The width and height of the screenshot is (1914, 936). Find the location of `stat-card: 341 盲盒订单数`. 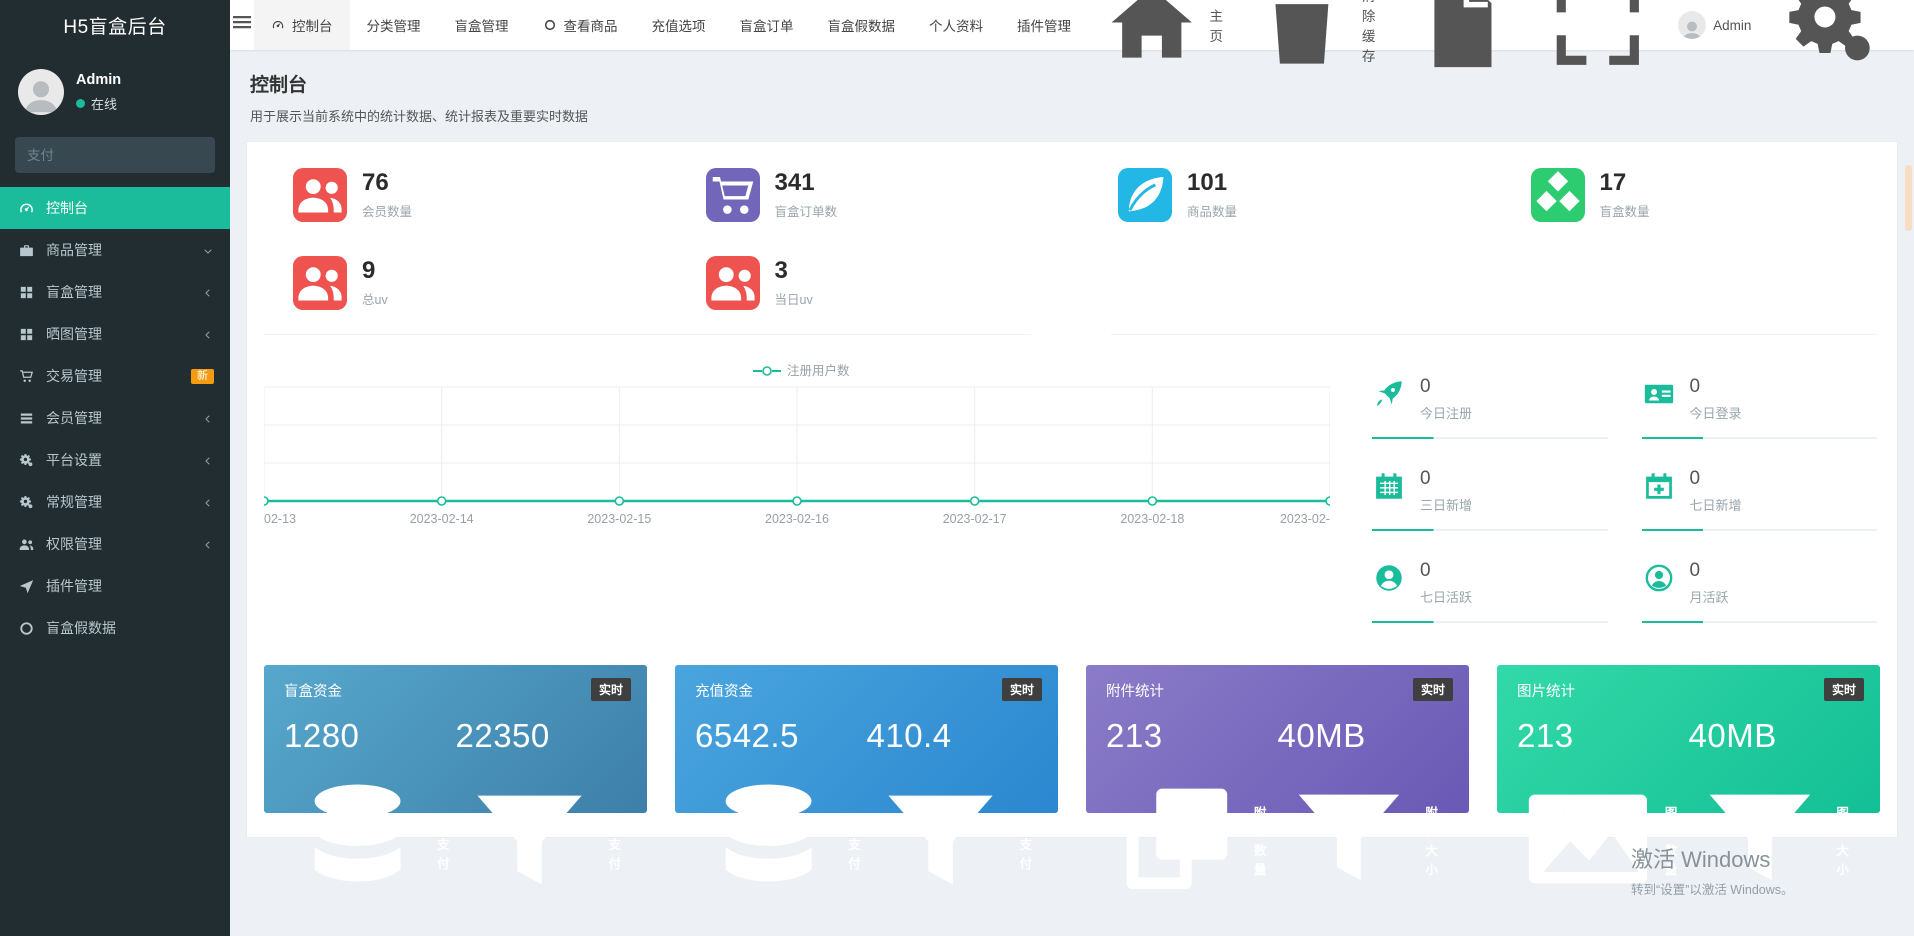

stat-card: 341 盲盒订单数 is located at coordinates (866, 207).